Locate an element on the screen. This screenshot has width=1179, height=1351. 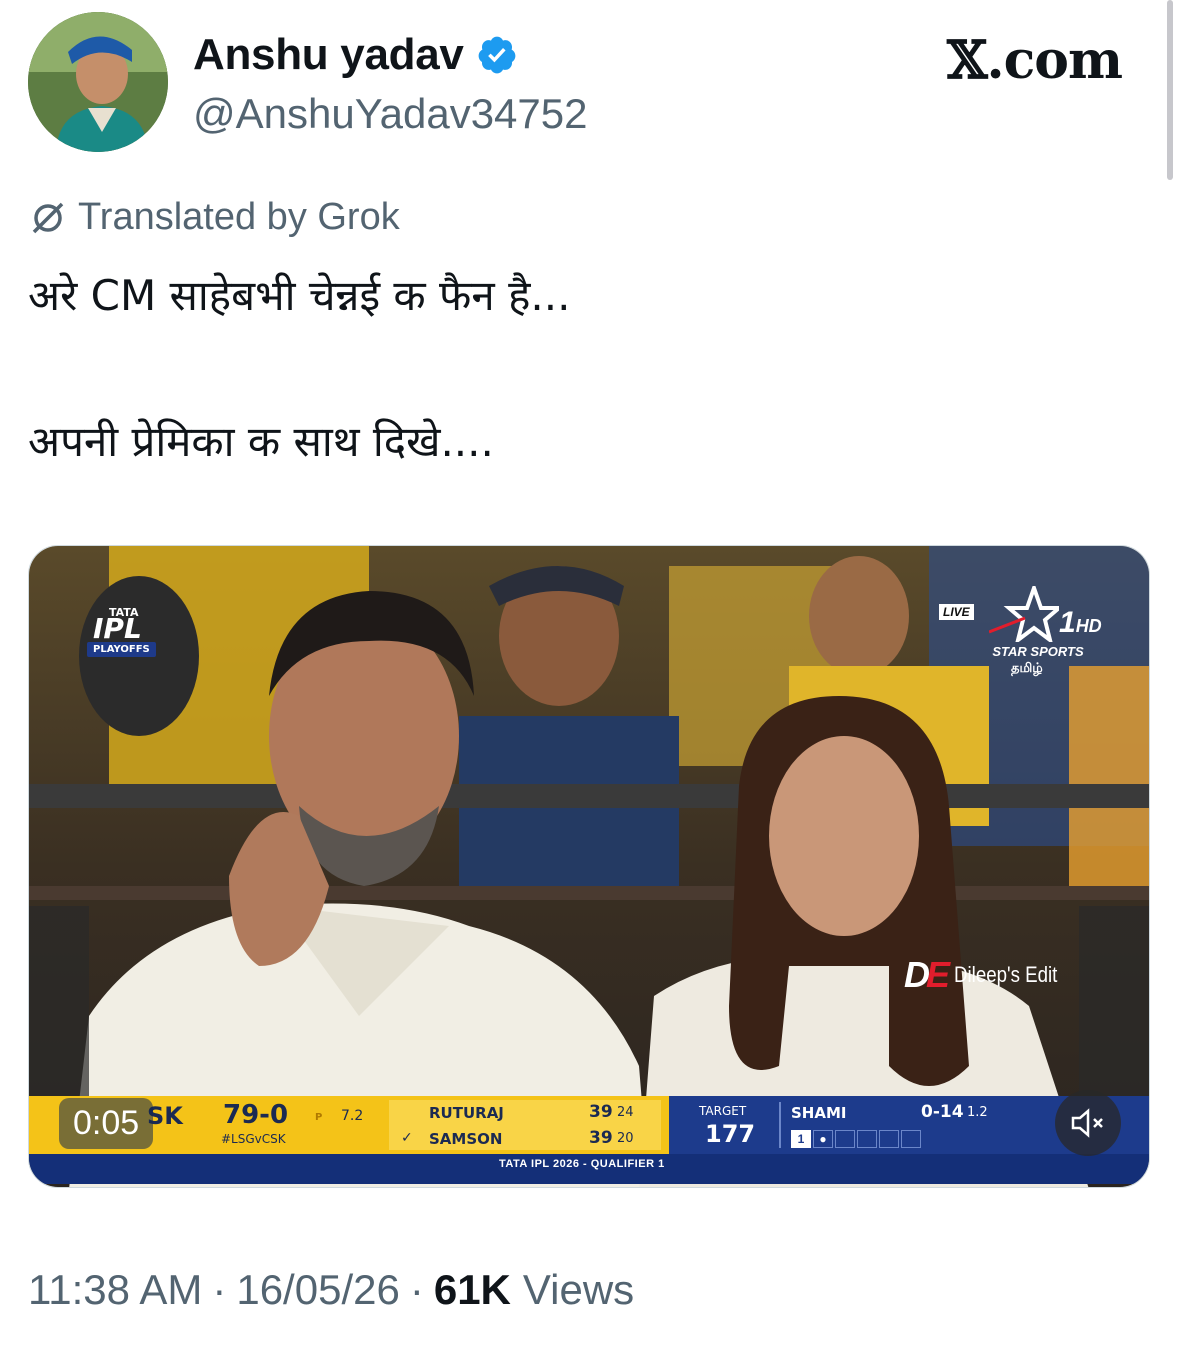
star-icon is located at coordinates (1024, 614).